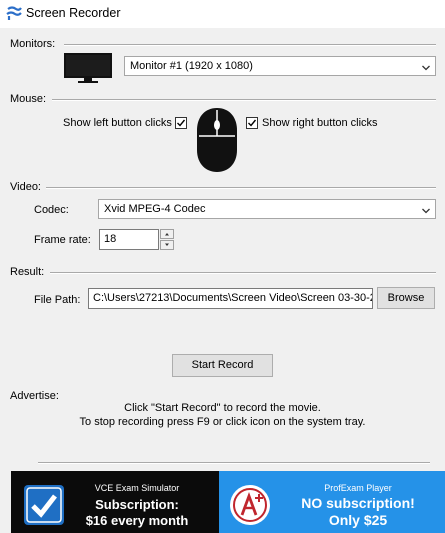 This screenshot has height=533, width=445. Describe the element at coordinates (222, 365) in the screenshot. I see `start-record-button: Start Record` at that location.